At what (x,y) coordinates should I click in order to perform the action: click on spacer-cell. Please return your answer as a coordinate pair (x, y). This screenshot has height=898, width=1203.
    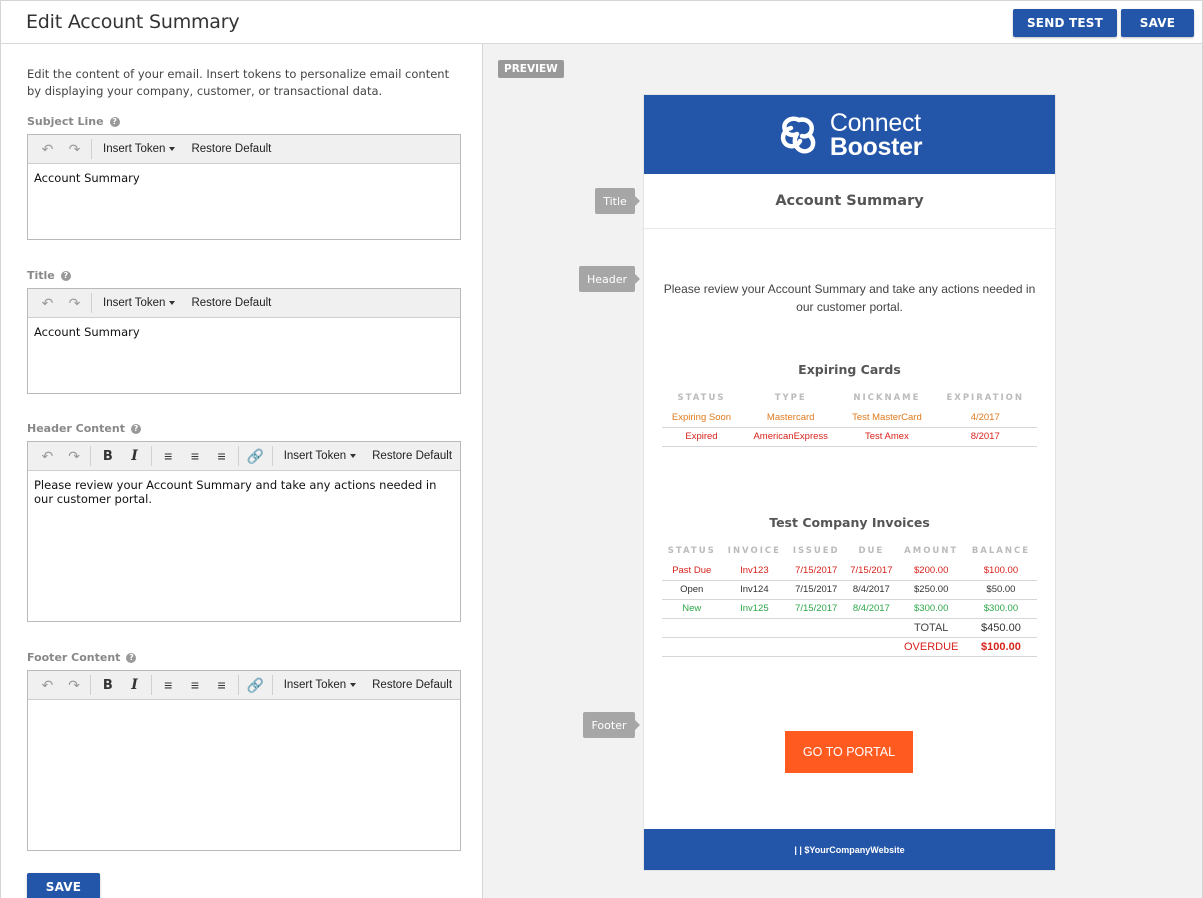
    Looking at the image, I should click on (780, 647).